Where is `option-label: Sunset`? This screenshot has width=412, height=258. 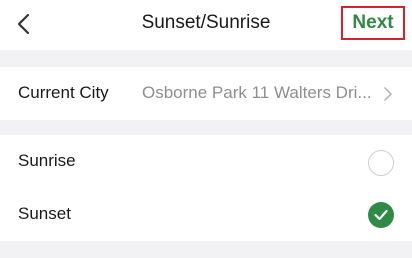
option-label: Sunset is located at coordinates (44, 213).